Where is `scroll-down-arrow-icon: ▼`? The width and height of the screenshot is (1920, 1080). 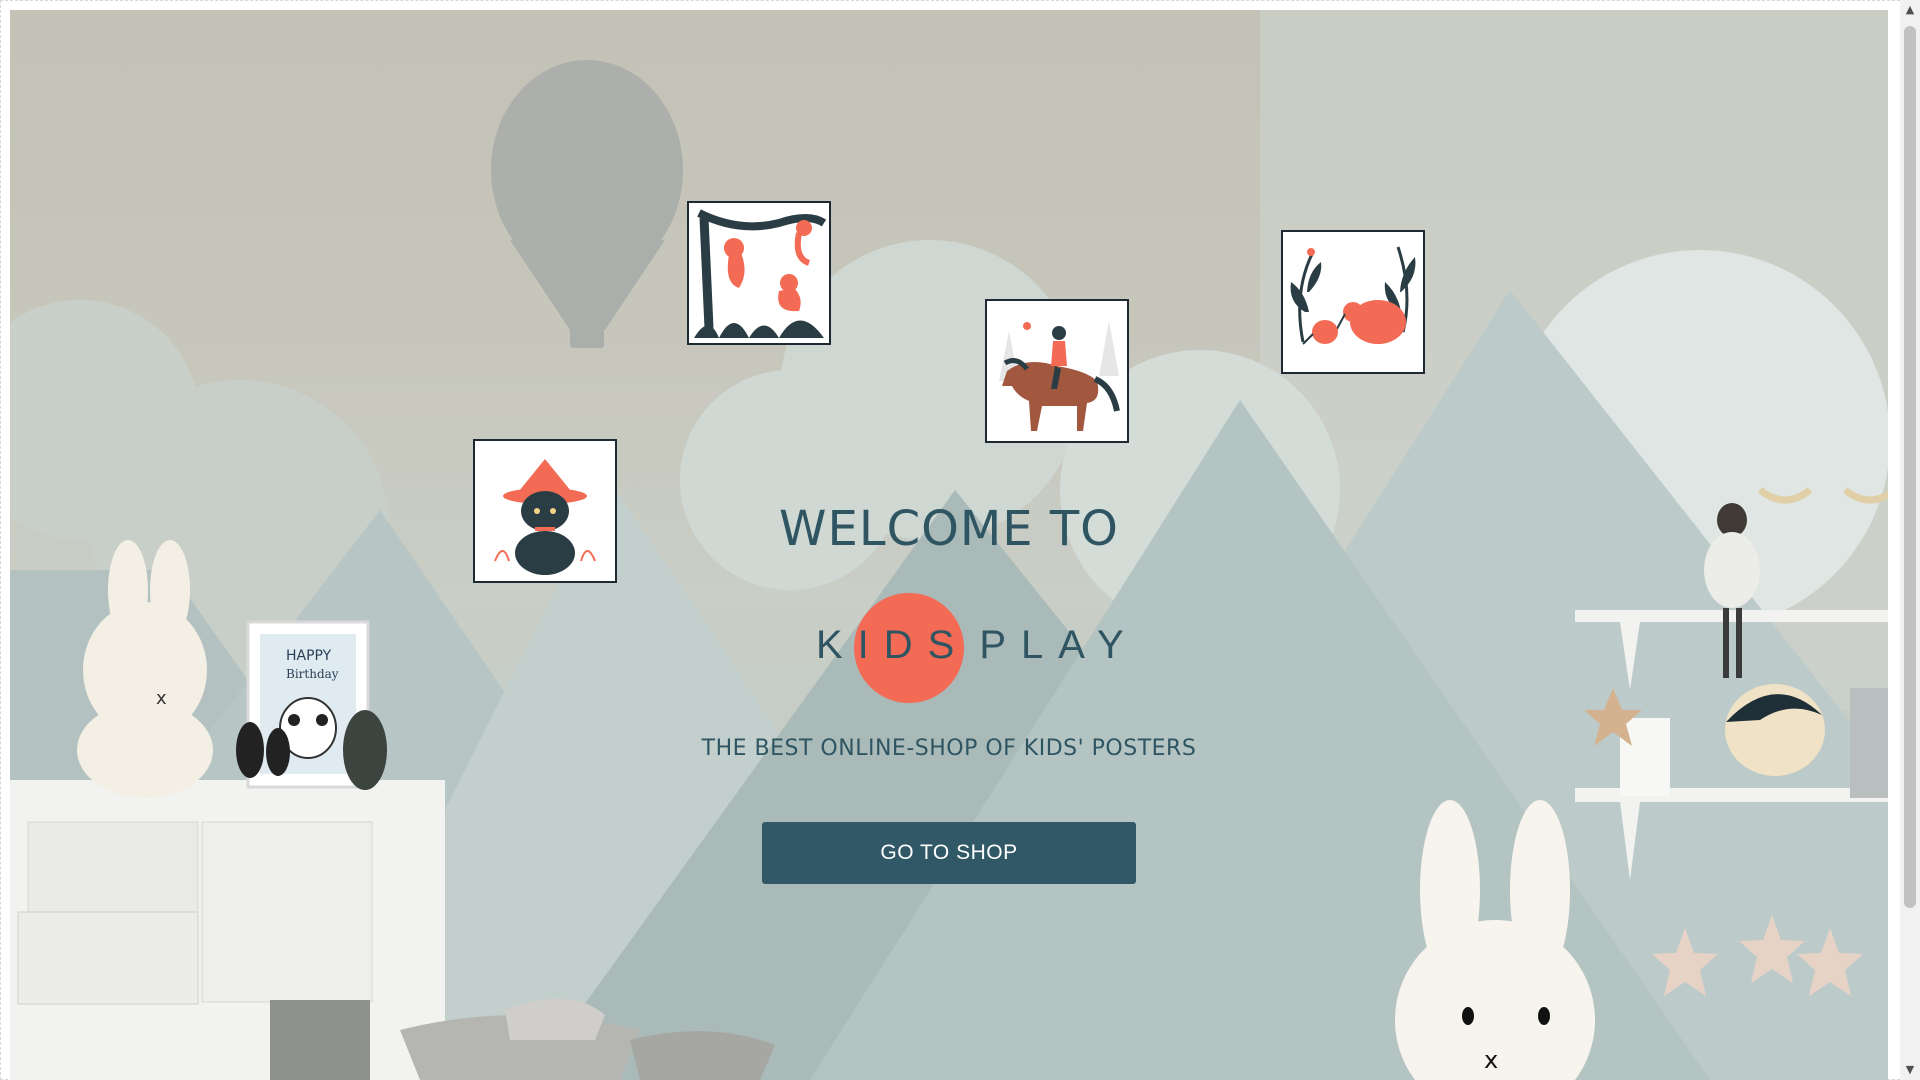 scroll-down-arrow-icon: ▼ is located at coordinates (1910, 1070).